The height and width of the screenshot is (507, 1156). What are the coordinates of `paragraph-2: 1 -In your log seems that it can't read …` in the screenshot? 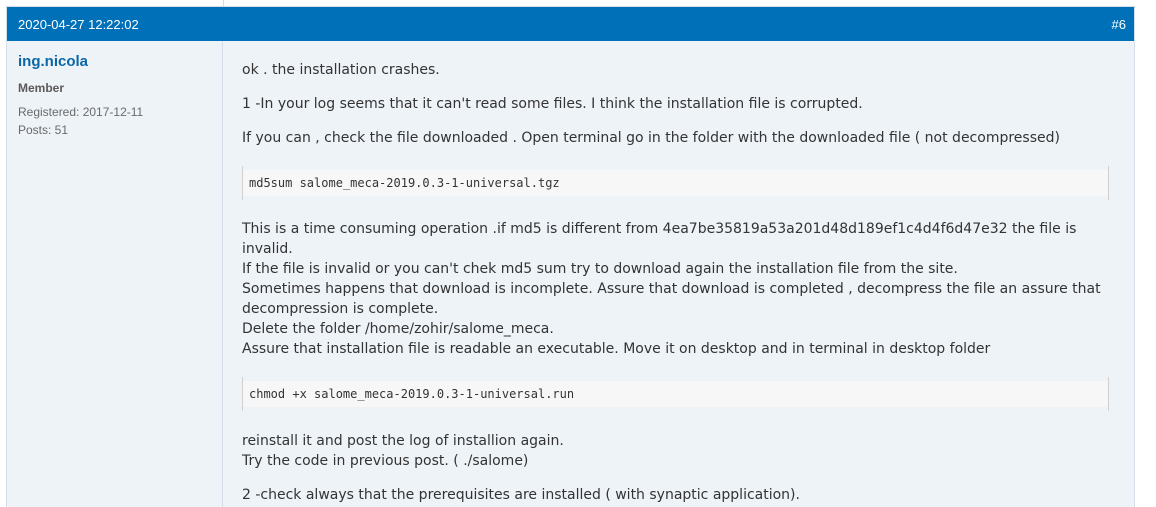 It's located at (552, 104).